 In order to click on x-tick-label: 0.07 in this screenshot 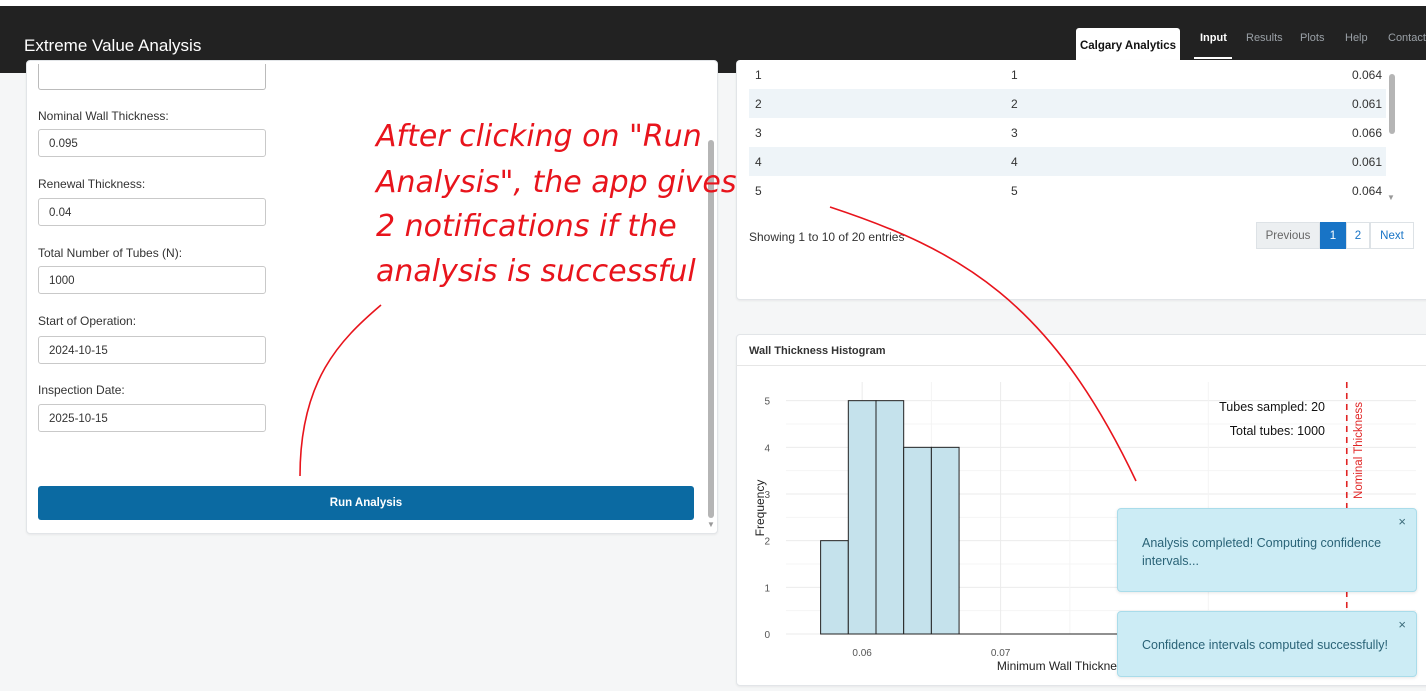, I will do `click(1001, 653)`.